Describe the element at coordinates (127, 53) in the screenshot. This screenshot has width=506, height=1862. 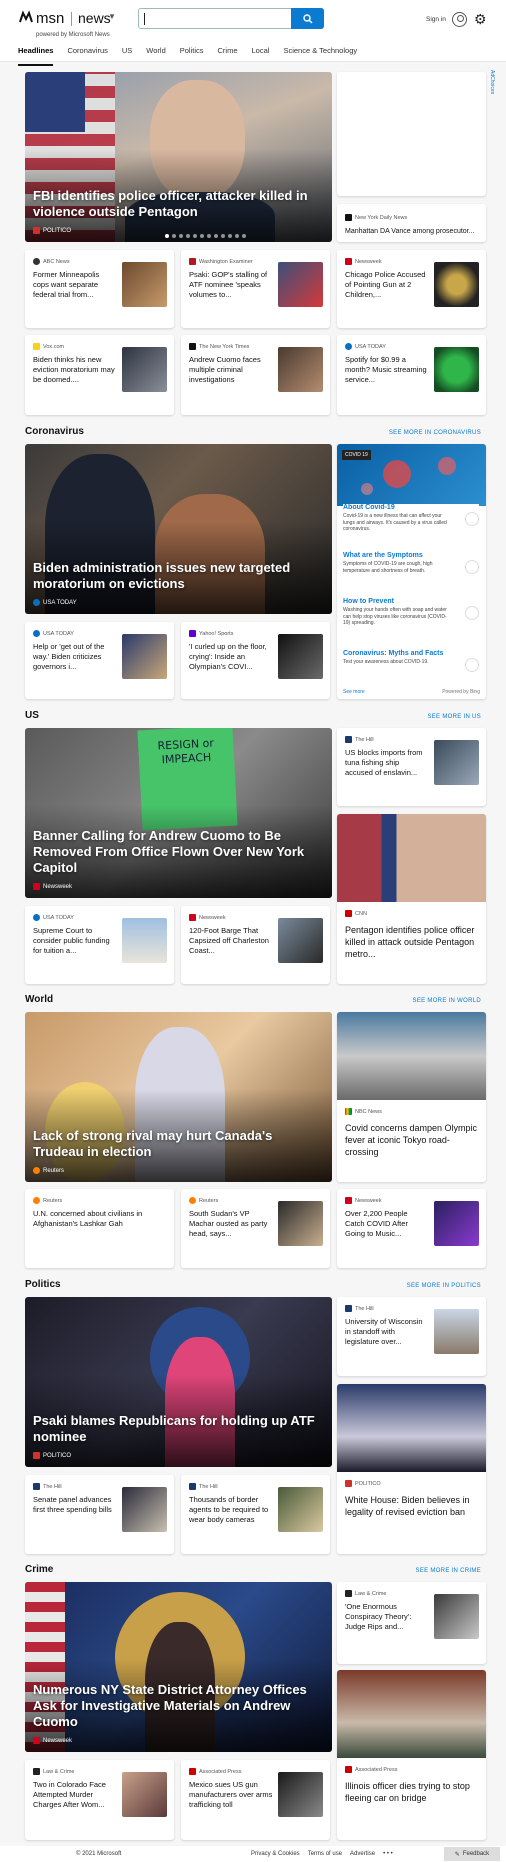
I see `nav-tab-us: US` at that location.